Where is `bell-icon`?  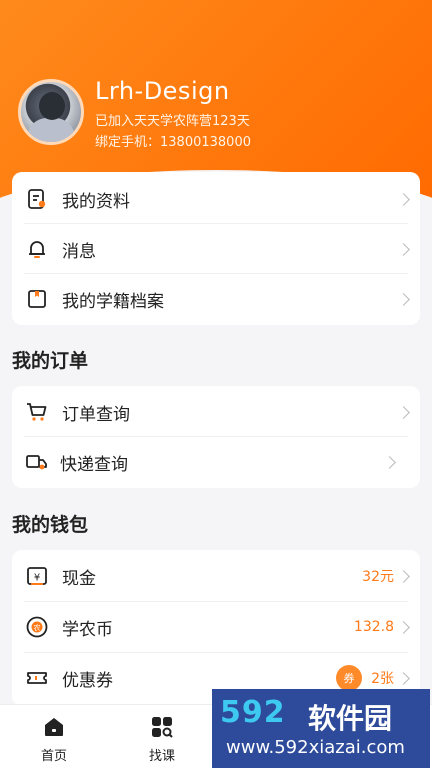
bell-icon is located at coordinates (37, 249).